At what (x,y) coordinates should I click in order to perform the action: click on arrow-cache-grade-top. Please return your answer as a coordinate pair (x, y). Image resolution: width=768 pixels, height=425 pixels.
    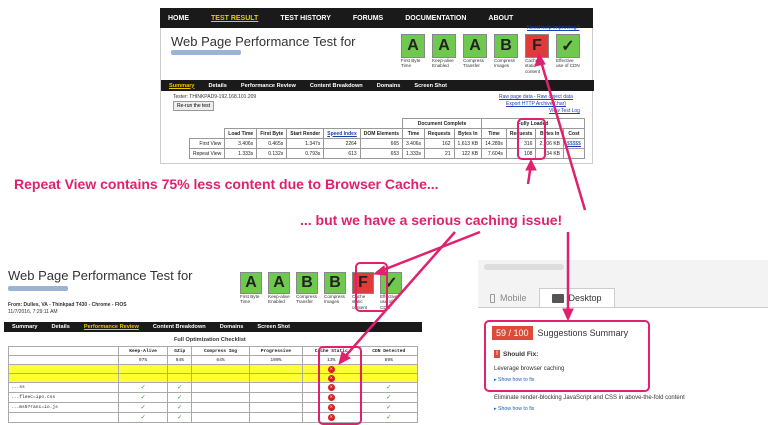
    Looking at the image, I should click on (562, 134).